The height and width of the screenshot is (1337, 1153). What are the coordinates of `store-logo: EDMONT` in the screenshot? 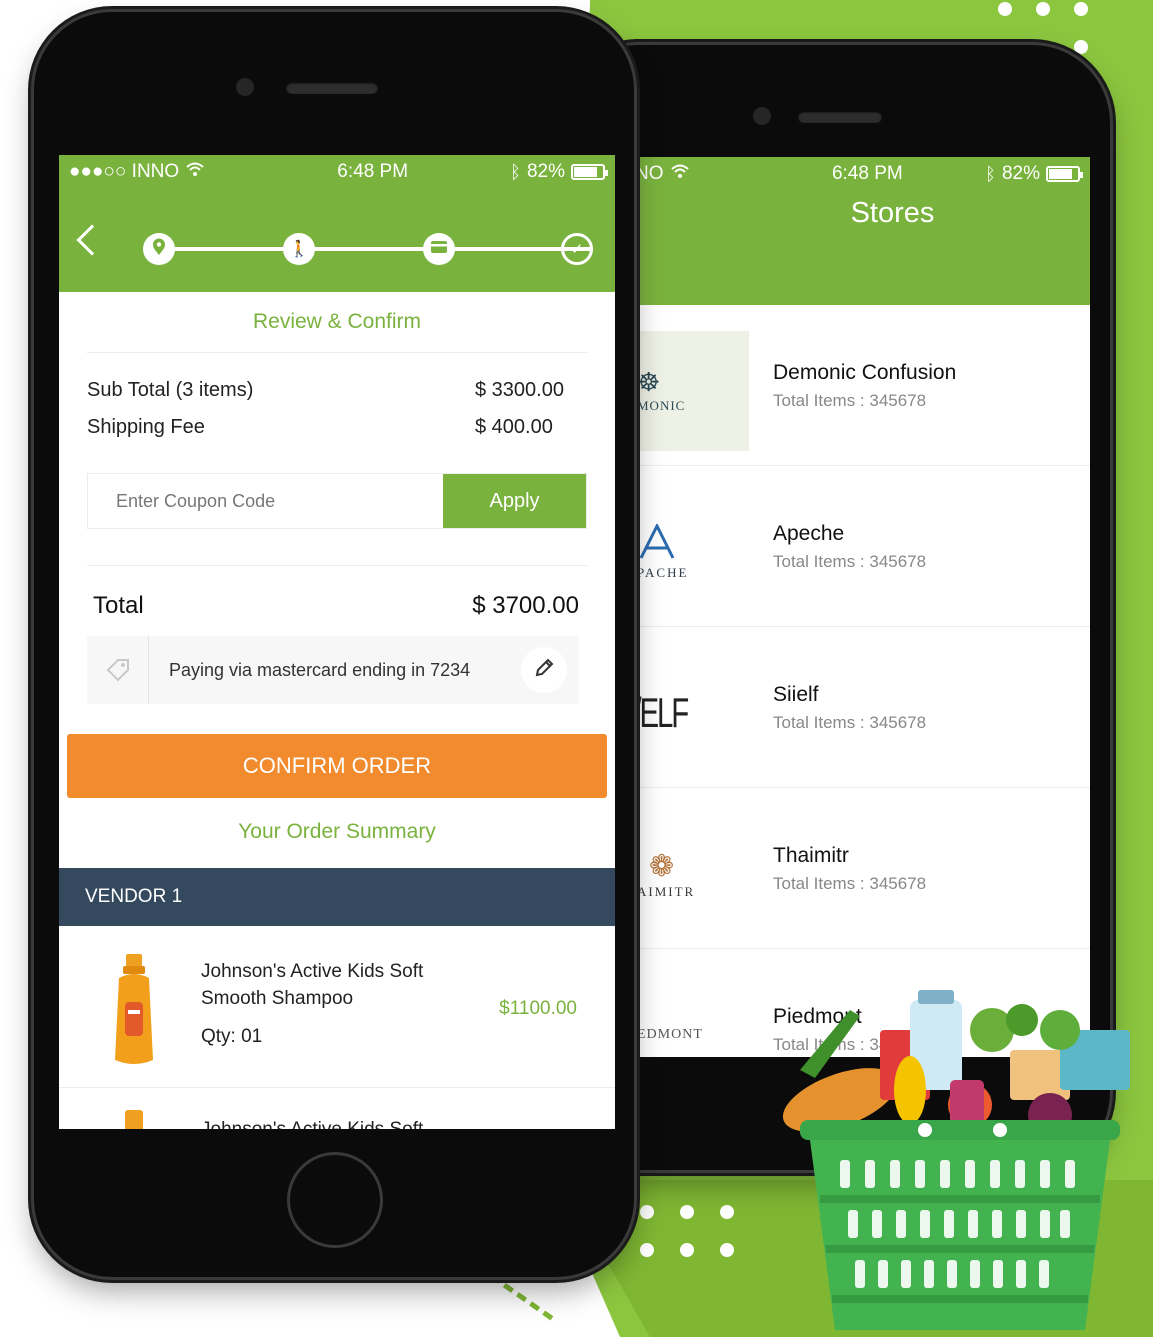 It's located at (670, 1034).